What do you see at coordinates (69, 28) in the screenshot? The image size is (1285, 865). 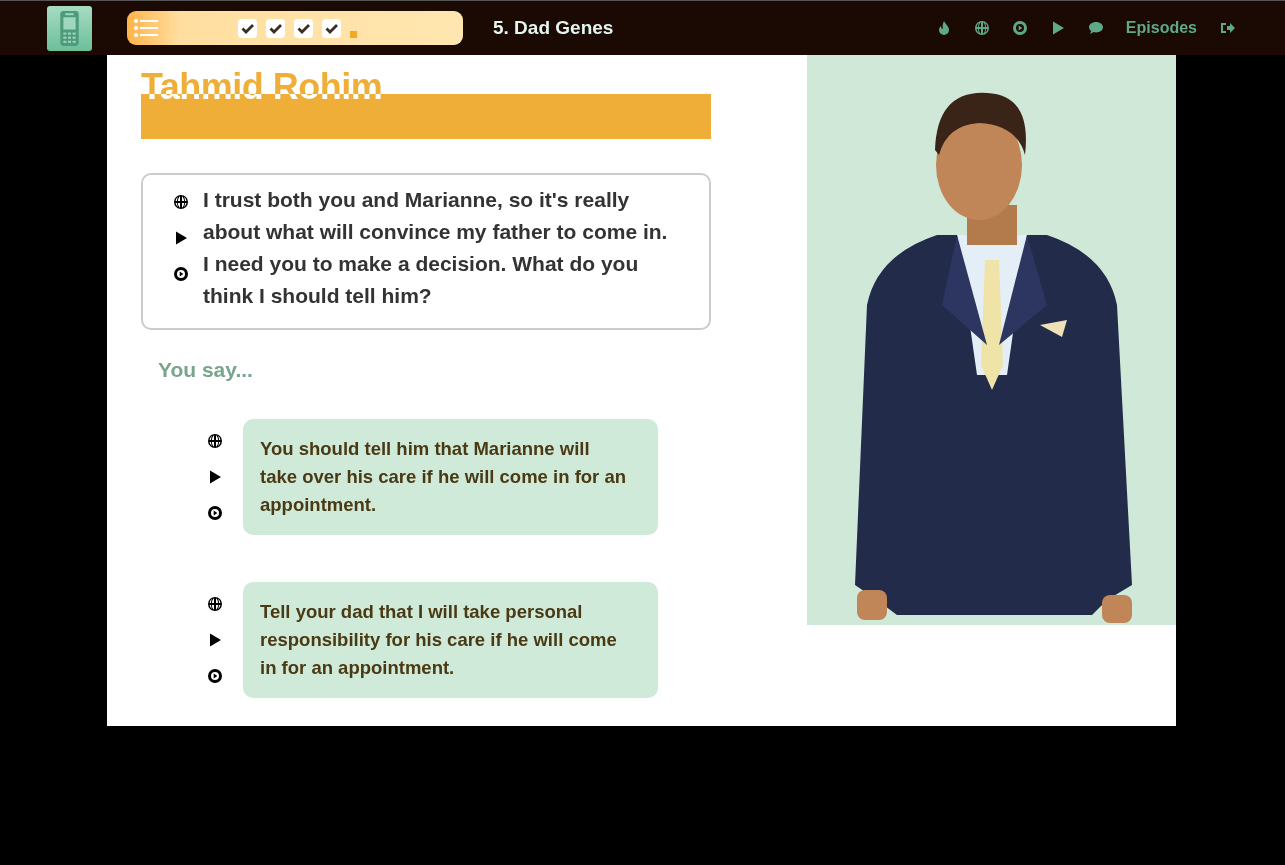 I see `phone-icon` at bounding box center [69, 28].